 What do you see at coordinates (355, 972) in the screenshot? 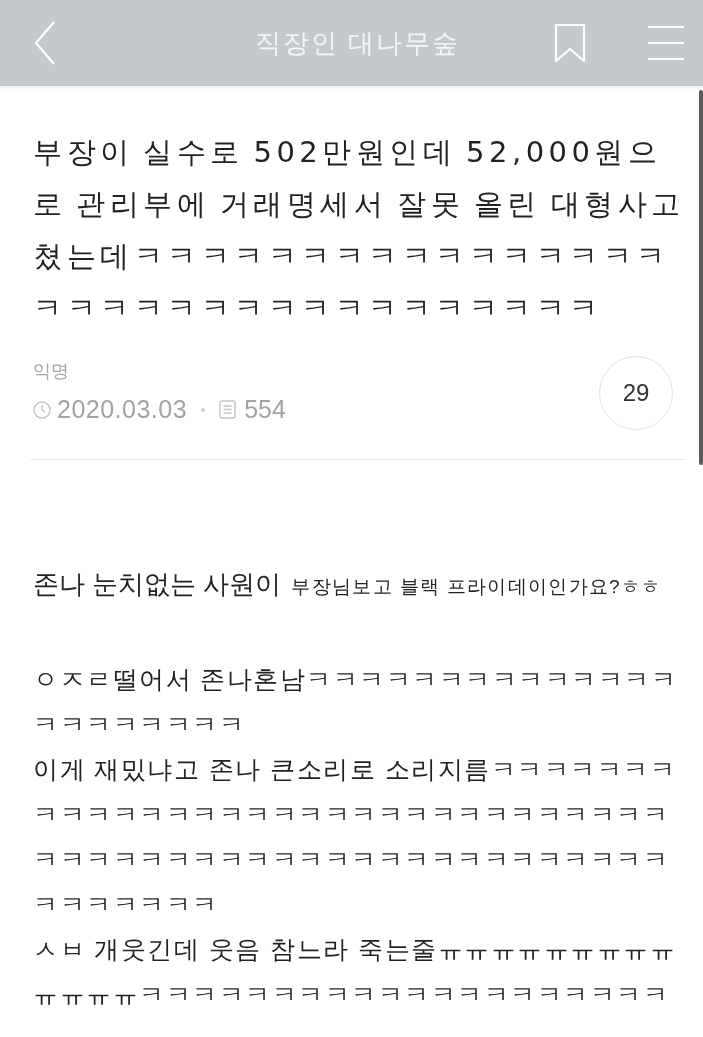
I see `body-paragraph: ㅅㅂ 개웃긴데 웃음 참느라 죽는줄ㅠㅠㅠㅠㅠㅠㅠㅠㅠㅠㅠㅠㅠㅋㅋㅋㅋㅋㅋㅋㅋㅋㅋㅋㅋㅋㅋㅋㅋㅋㅋㅋㅋ` at bounding box center [355, 972].